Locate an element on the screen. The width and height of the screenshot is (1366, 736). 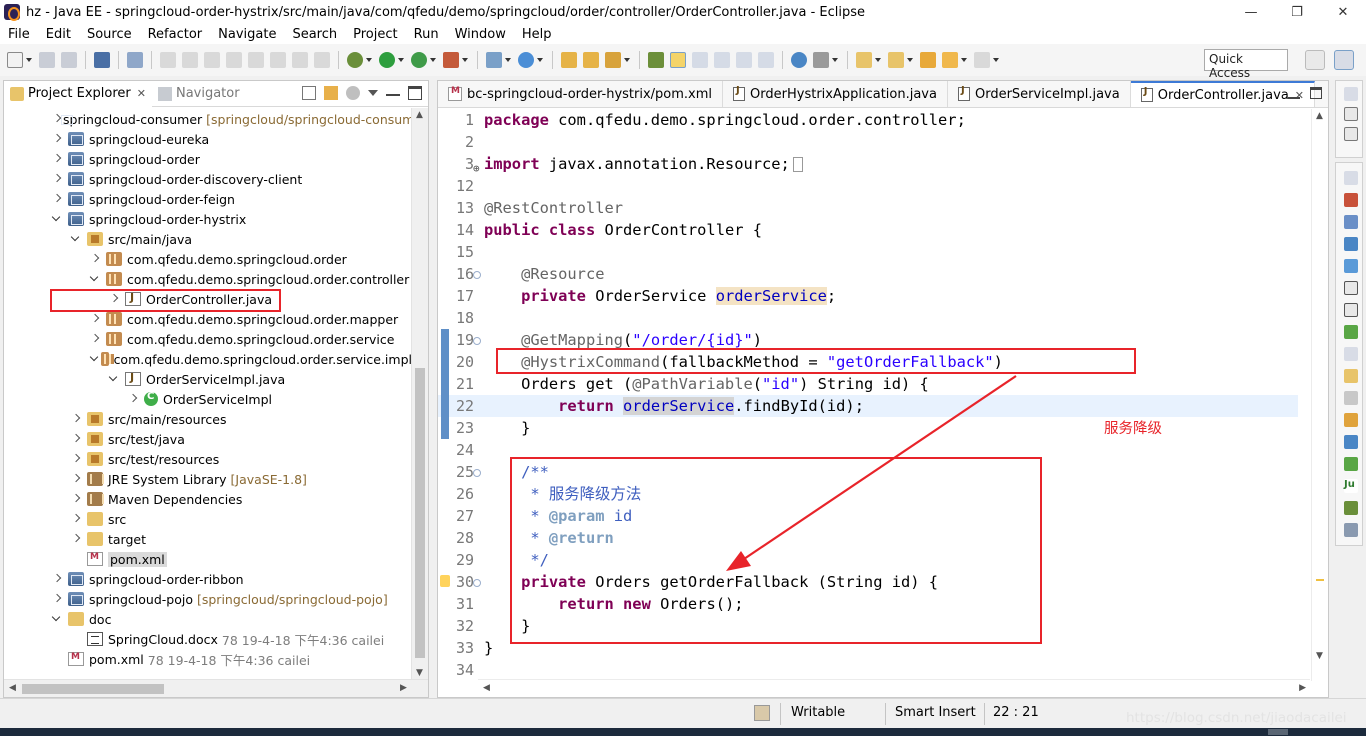
code-line: 18 is located at coordinates (868, 318).